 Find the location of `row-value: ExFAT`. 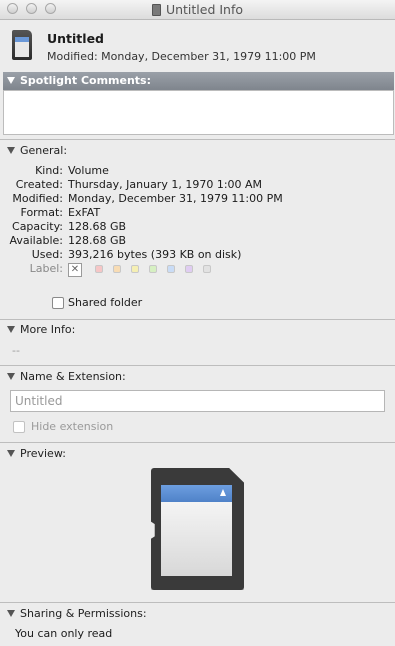

row-value: ExFAT is located at coordinates (84, 212).